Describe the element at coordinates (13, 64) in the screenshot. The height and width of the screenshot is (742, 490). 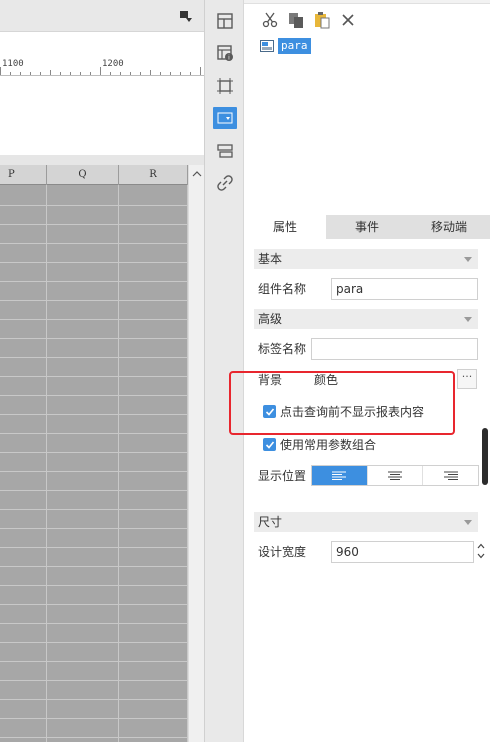
I see `ruler-label: 1100` at that location.